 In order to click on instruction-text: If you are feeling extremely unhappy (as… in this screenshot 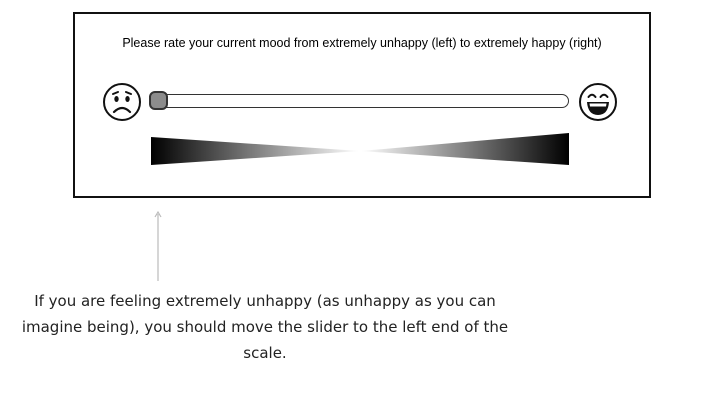, I will do `click(265, 327)`.